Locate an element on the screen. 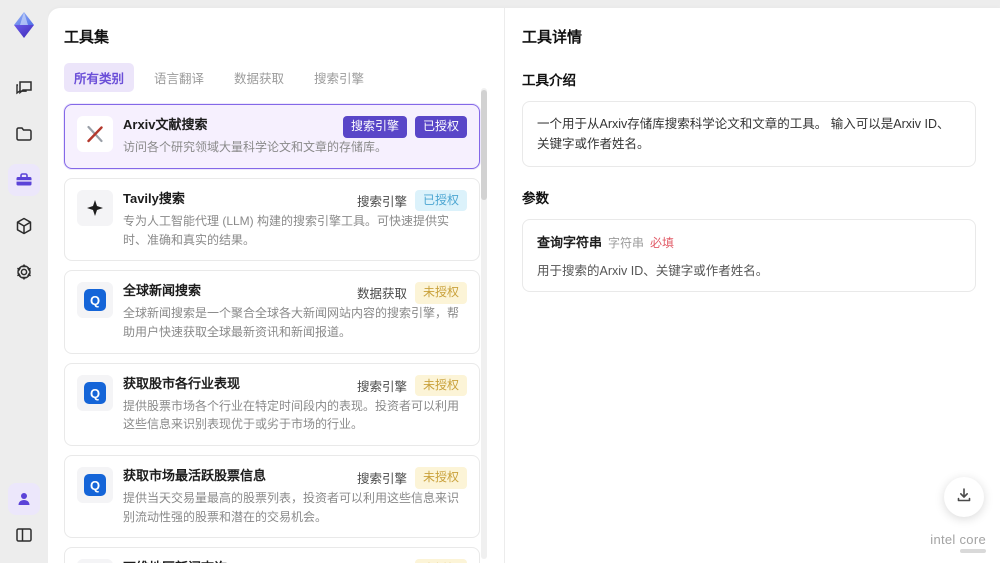 The image size is (1000, 563). sidebar-item-panel is located at coordinates (24, 535).